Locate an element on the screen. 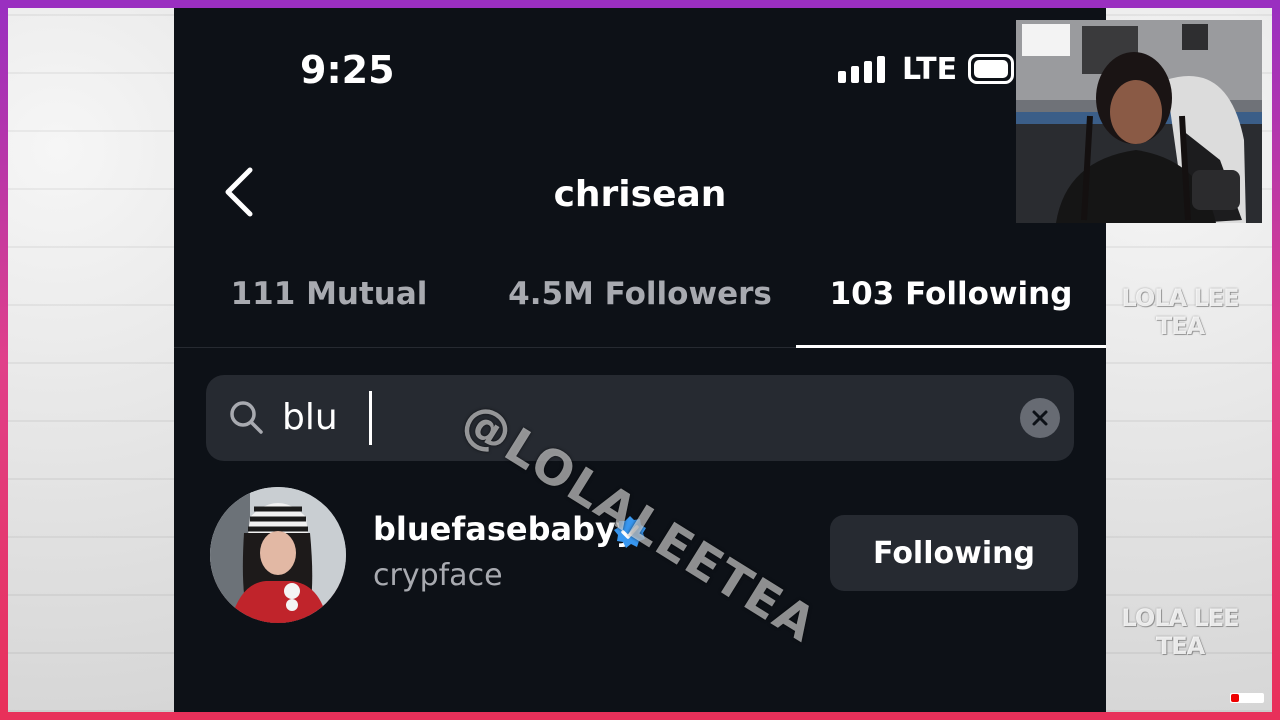 This screenshot has height=720, width=1280. search-bar is located at coordinates (640, 418).